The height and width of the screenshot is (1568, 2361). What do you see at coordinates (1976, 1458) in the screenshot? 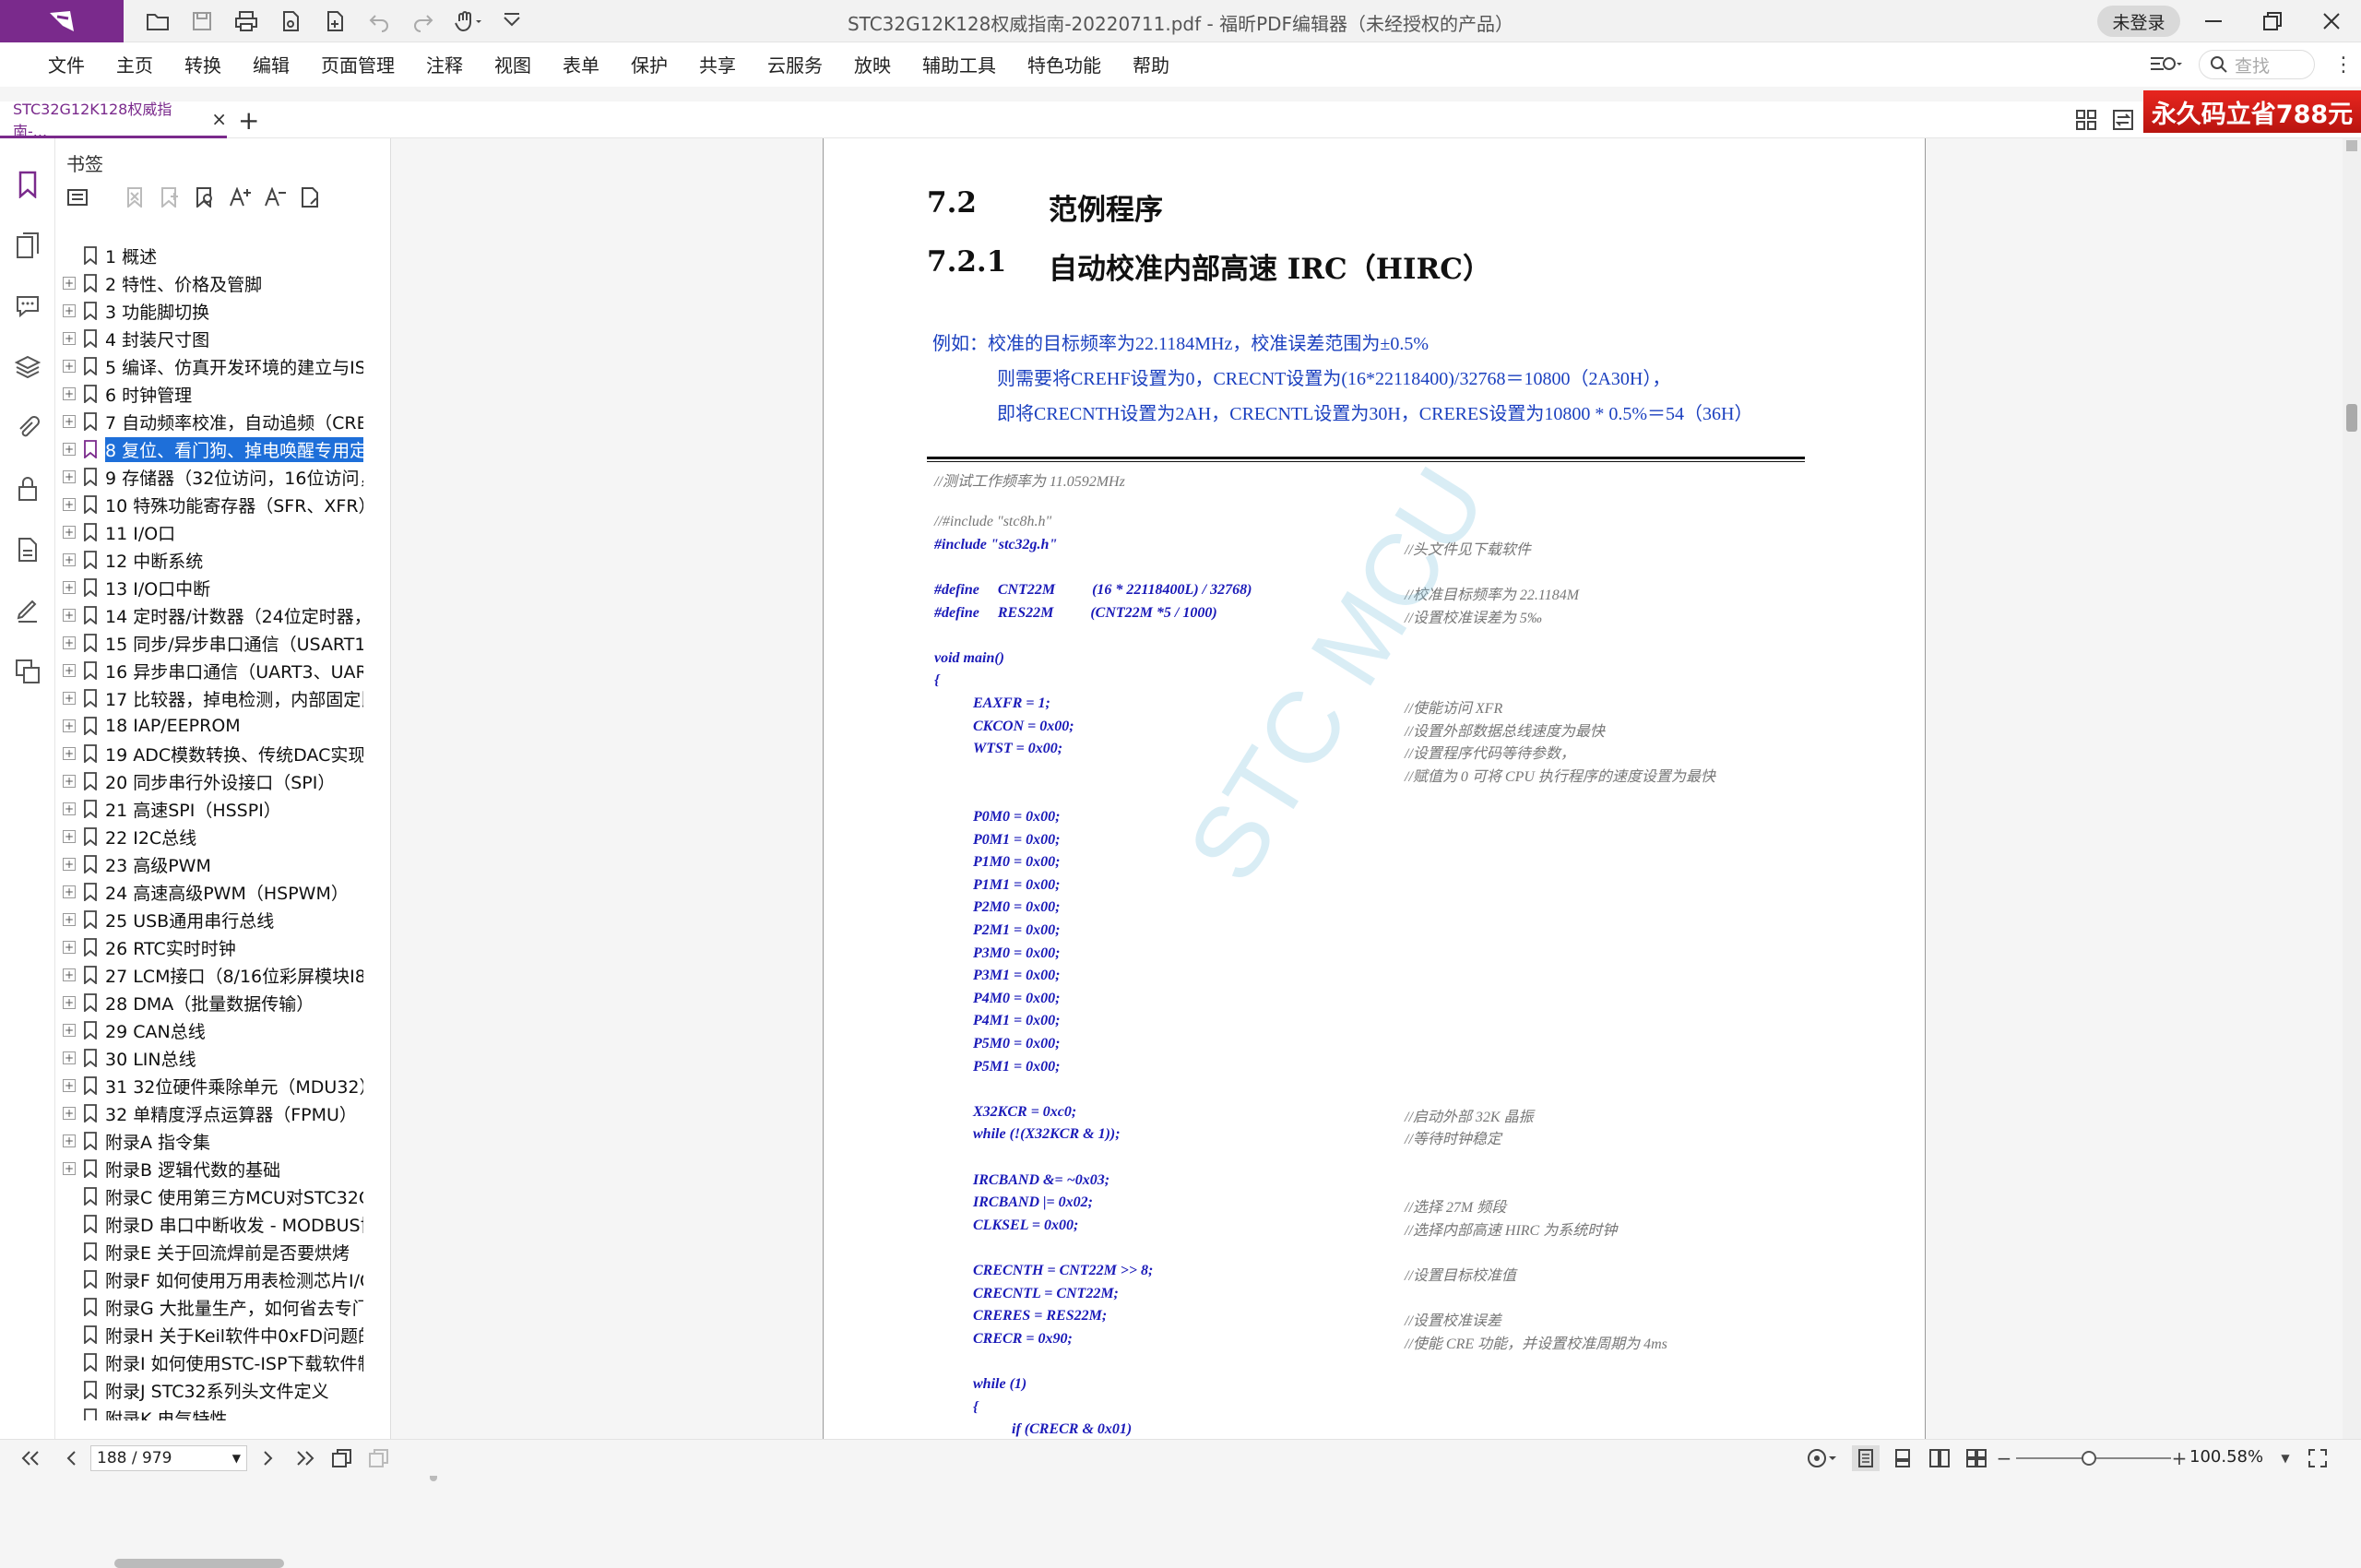
I see `continuous-facing-icon` at bounding box center [1976, 1458].